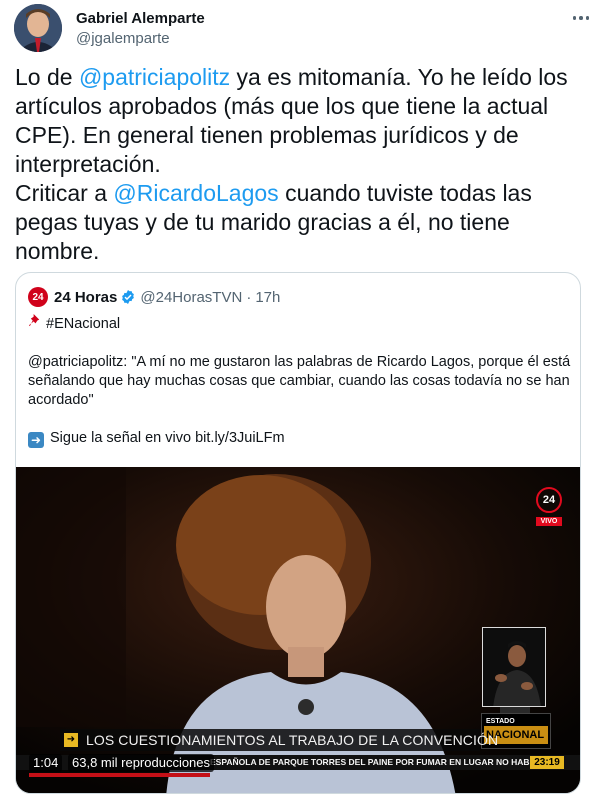 The height and width of the screenshot is (799, 603). I want to click on pushpin-icon, so click(37, 323).